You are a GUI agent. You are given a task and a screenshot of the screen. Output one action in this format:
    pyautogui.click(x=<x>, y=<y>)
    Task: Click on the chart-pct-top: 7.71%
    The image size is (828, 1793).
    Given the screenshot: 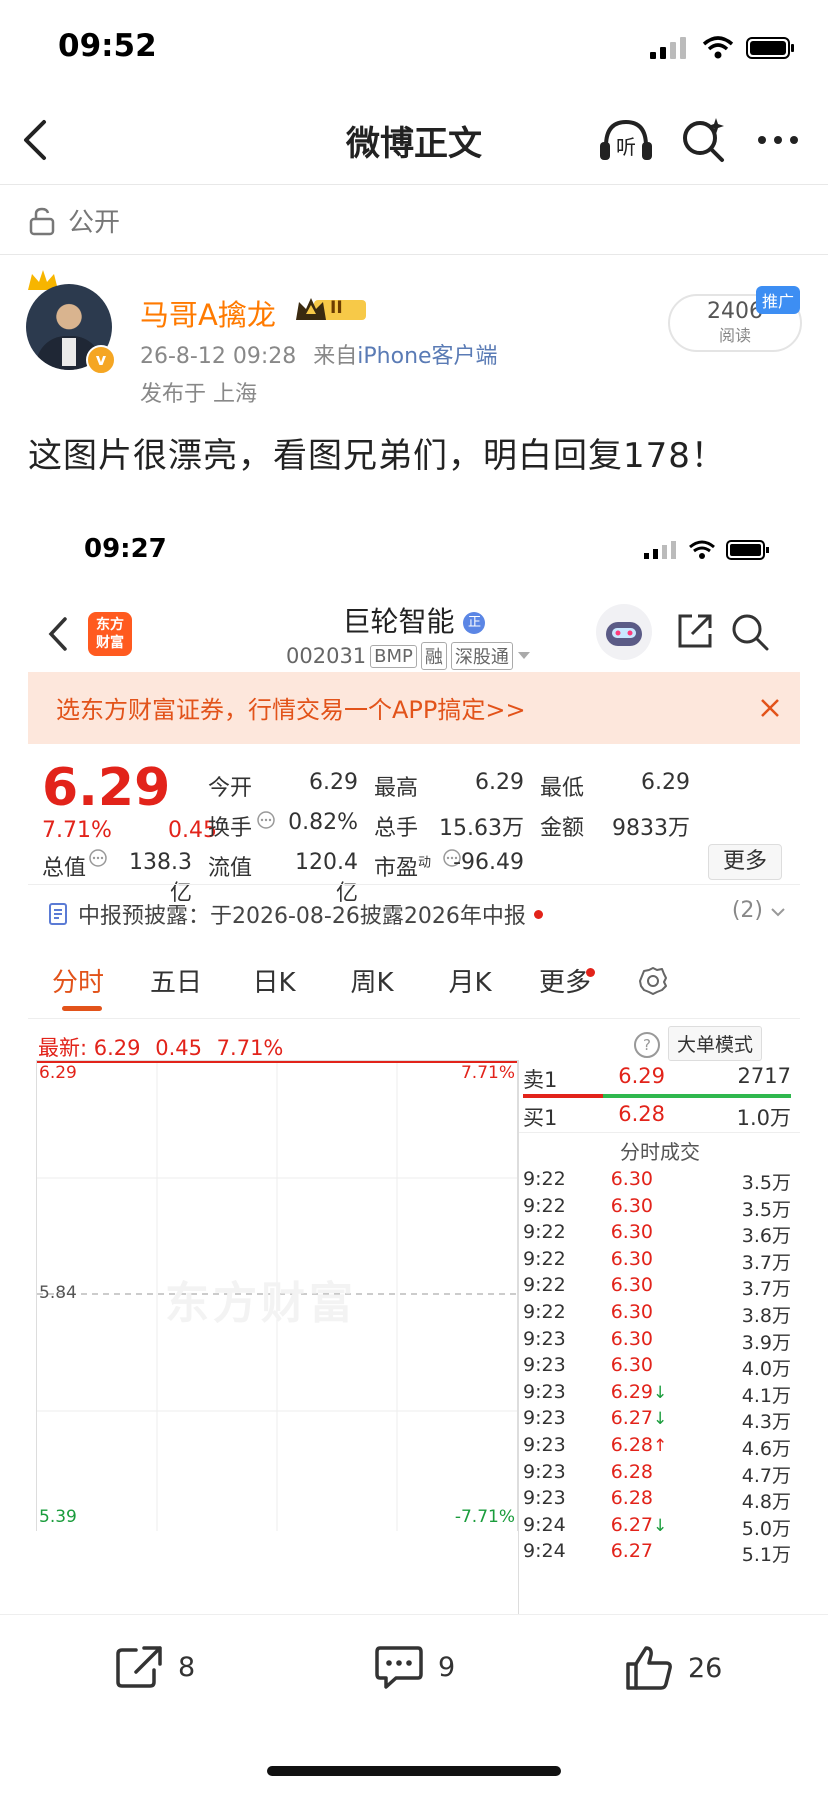 What is the action you would take?
    pyautogui.click(x=487, y=1073)
    